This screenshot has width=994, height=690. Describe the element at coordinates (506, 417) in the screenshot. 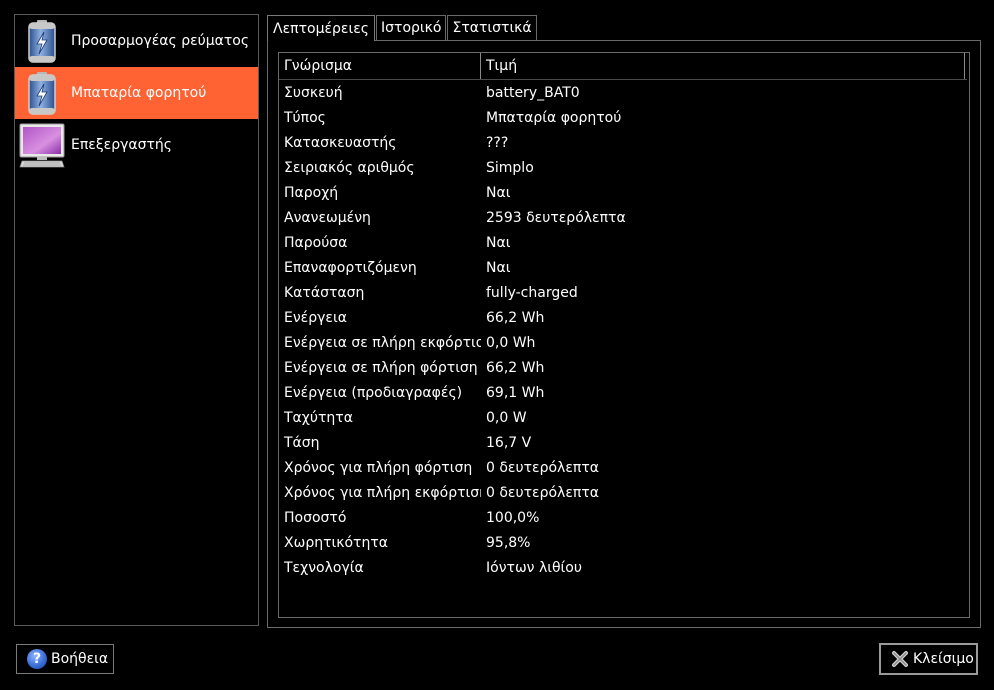

I see `value-cell: 0,0 W` at that location.